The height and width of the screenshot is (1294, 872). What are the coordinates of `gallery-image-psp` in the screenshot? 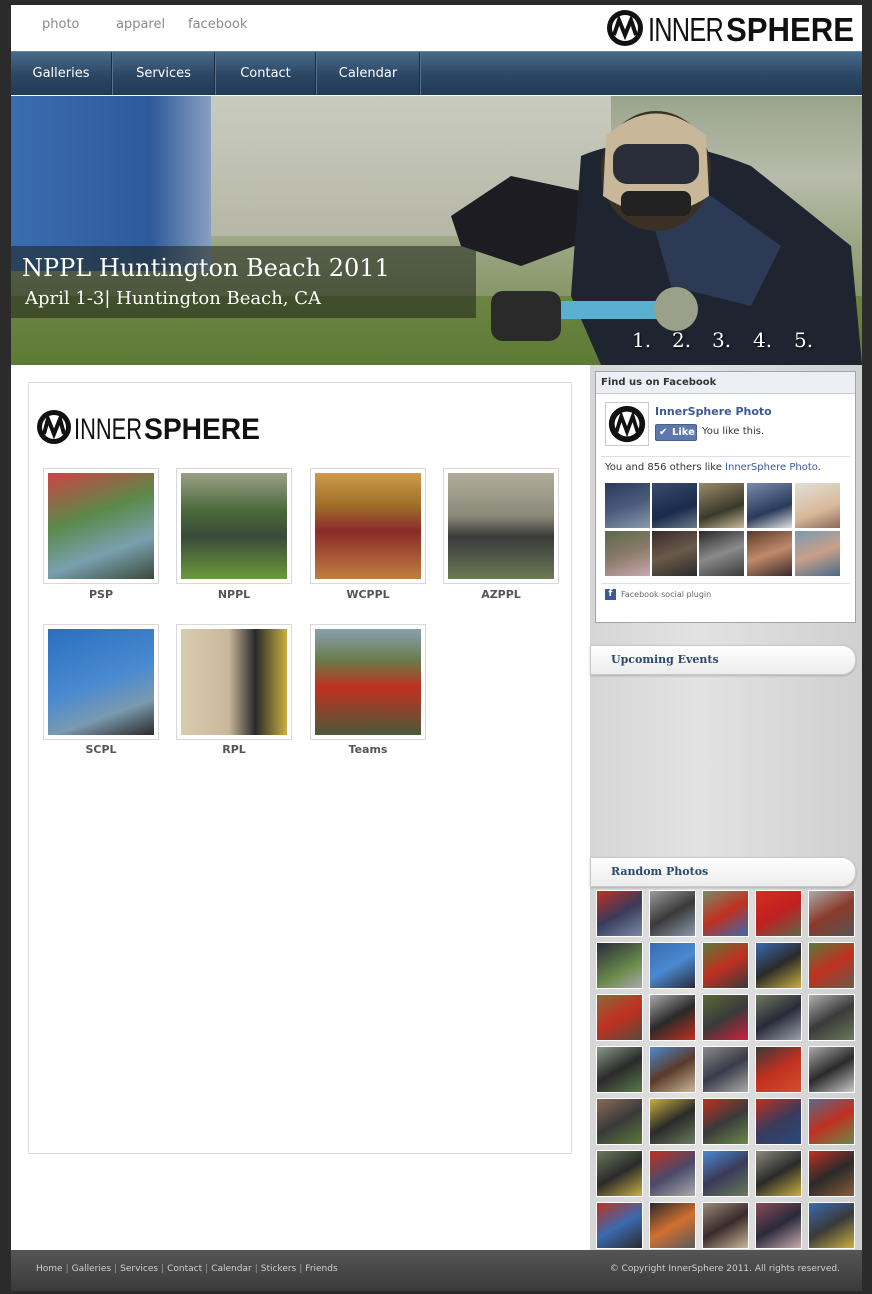 It's located at (101, 526).